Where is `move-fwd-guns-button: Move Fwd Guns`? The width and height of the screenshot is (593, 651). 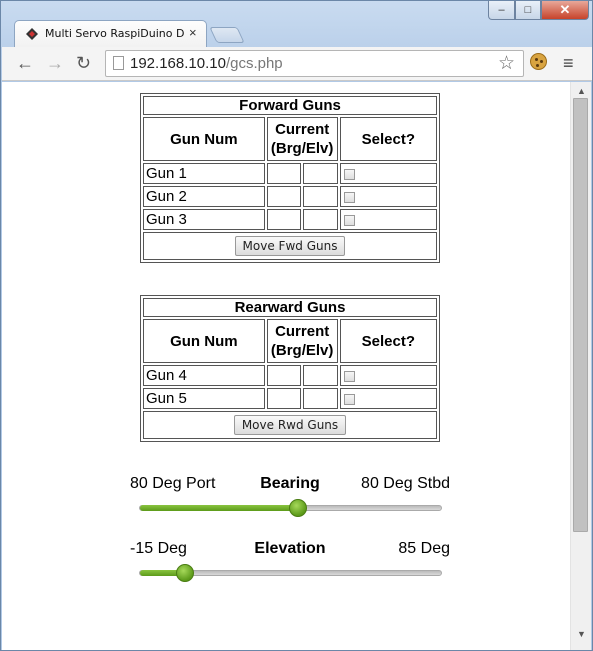
move-fwd-guns-button: Move Fwd Guns is located at coordinates (290, 246).